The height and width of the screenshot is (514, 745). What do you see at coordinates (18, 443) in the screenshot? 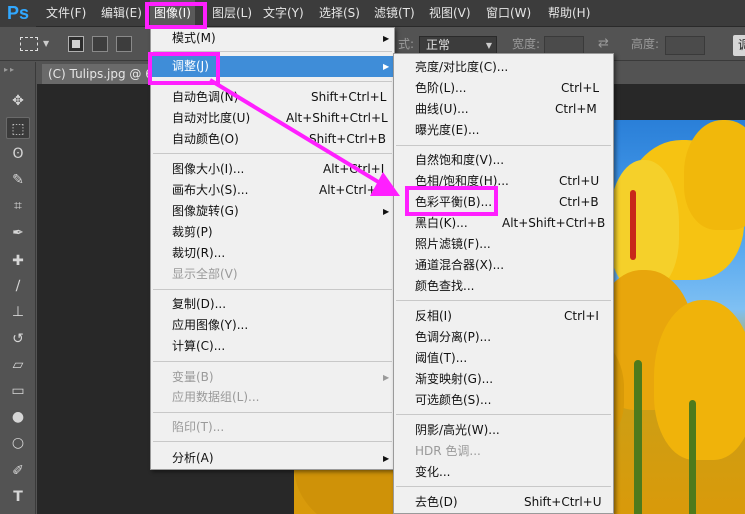
I see `dodge-tool-icon: ○` at bounding box center [18, 443].